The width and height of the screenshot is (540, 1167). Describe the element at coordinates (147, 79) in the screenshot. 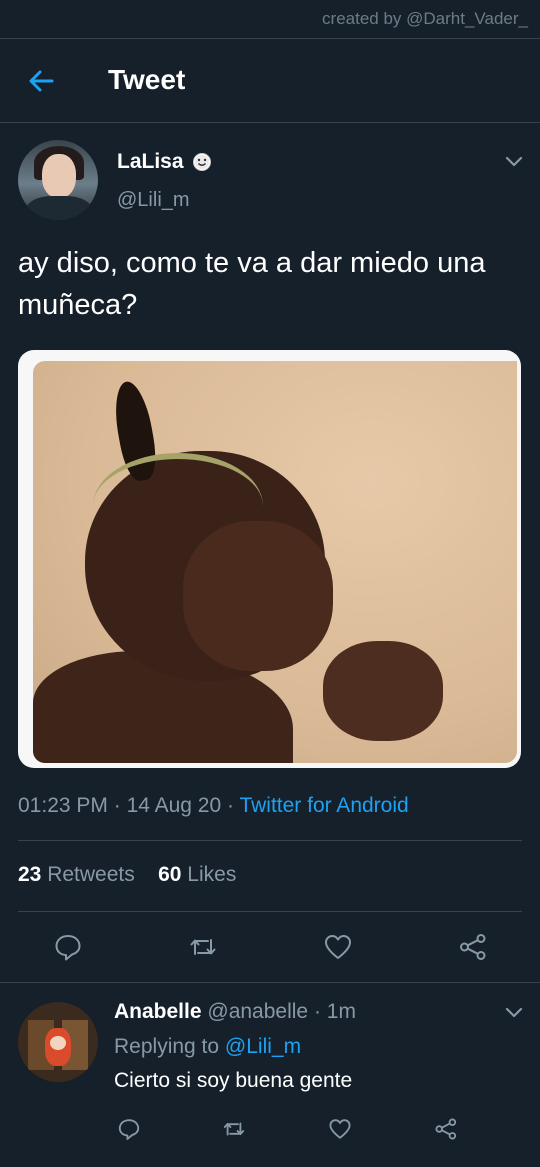

I see `page-title: Tweet` at that location.